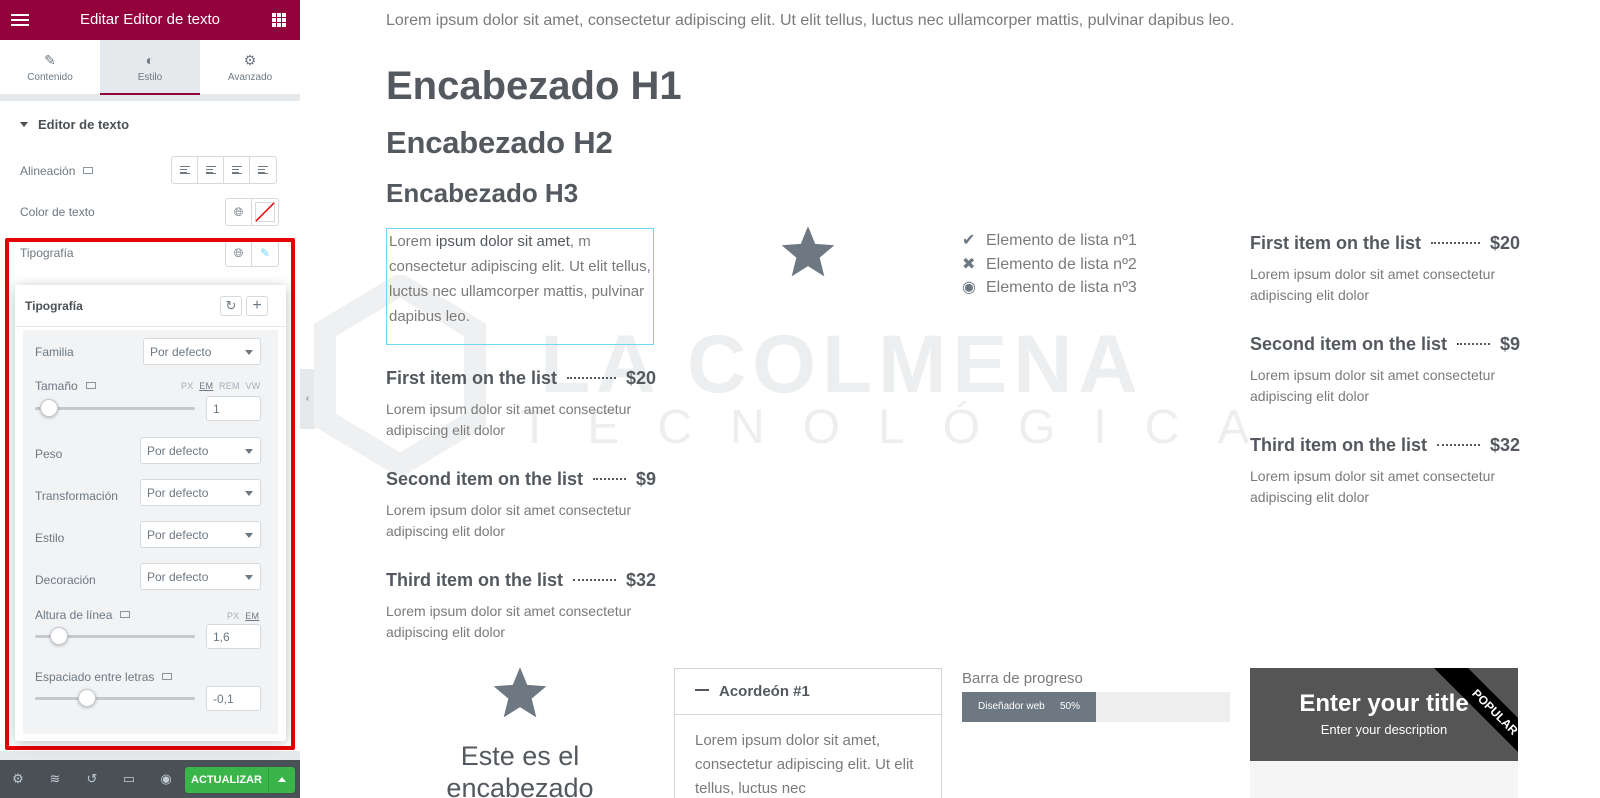  I want to click on accordion-title: Acordeón #1, so click(764, 691).